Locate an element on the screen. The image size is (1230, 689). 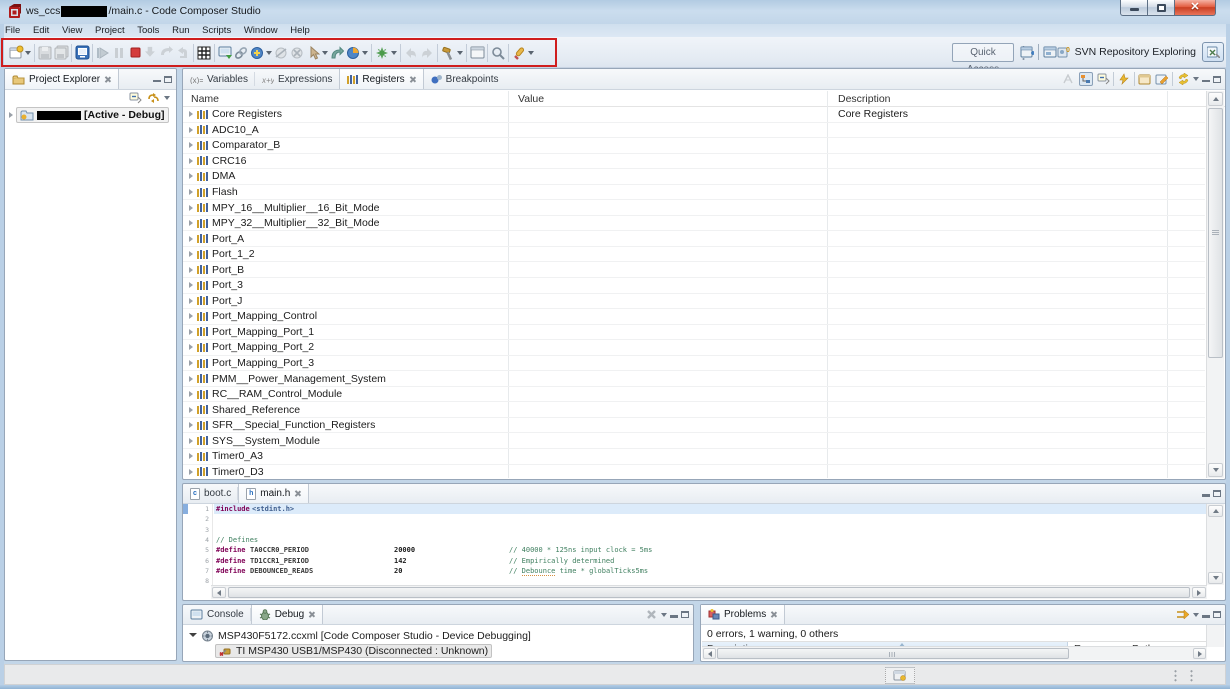
table-row: Port_Mapping_Control is located at coordinates (694, 317).